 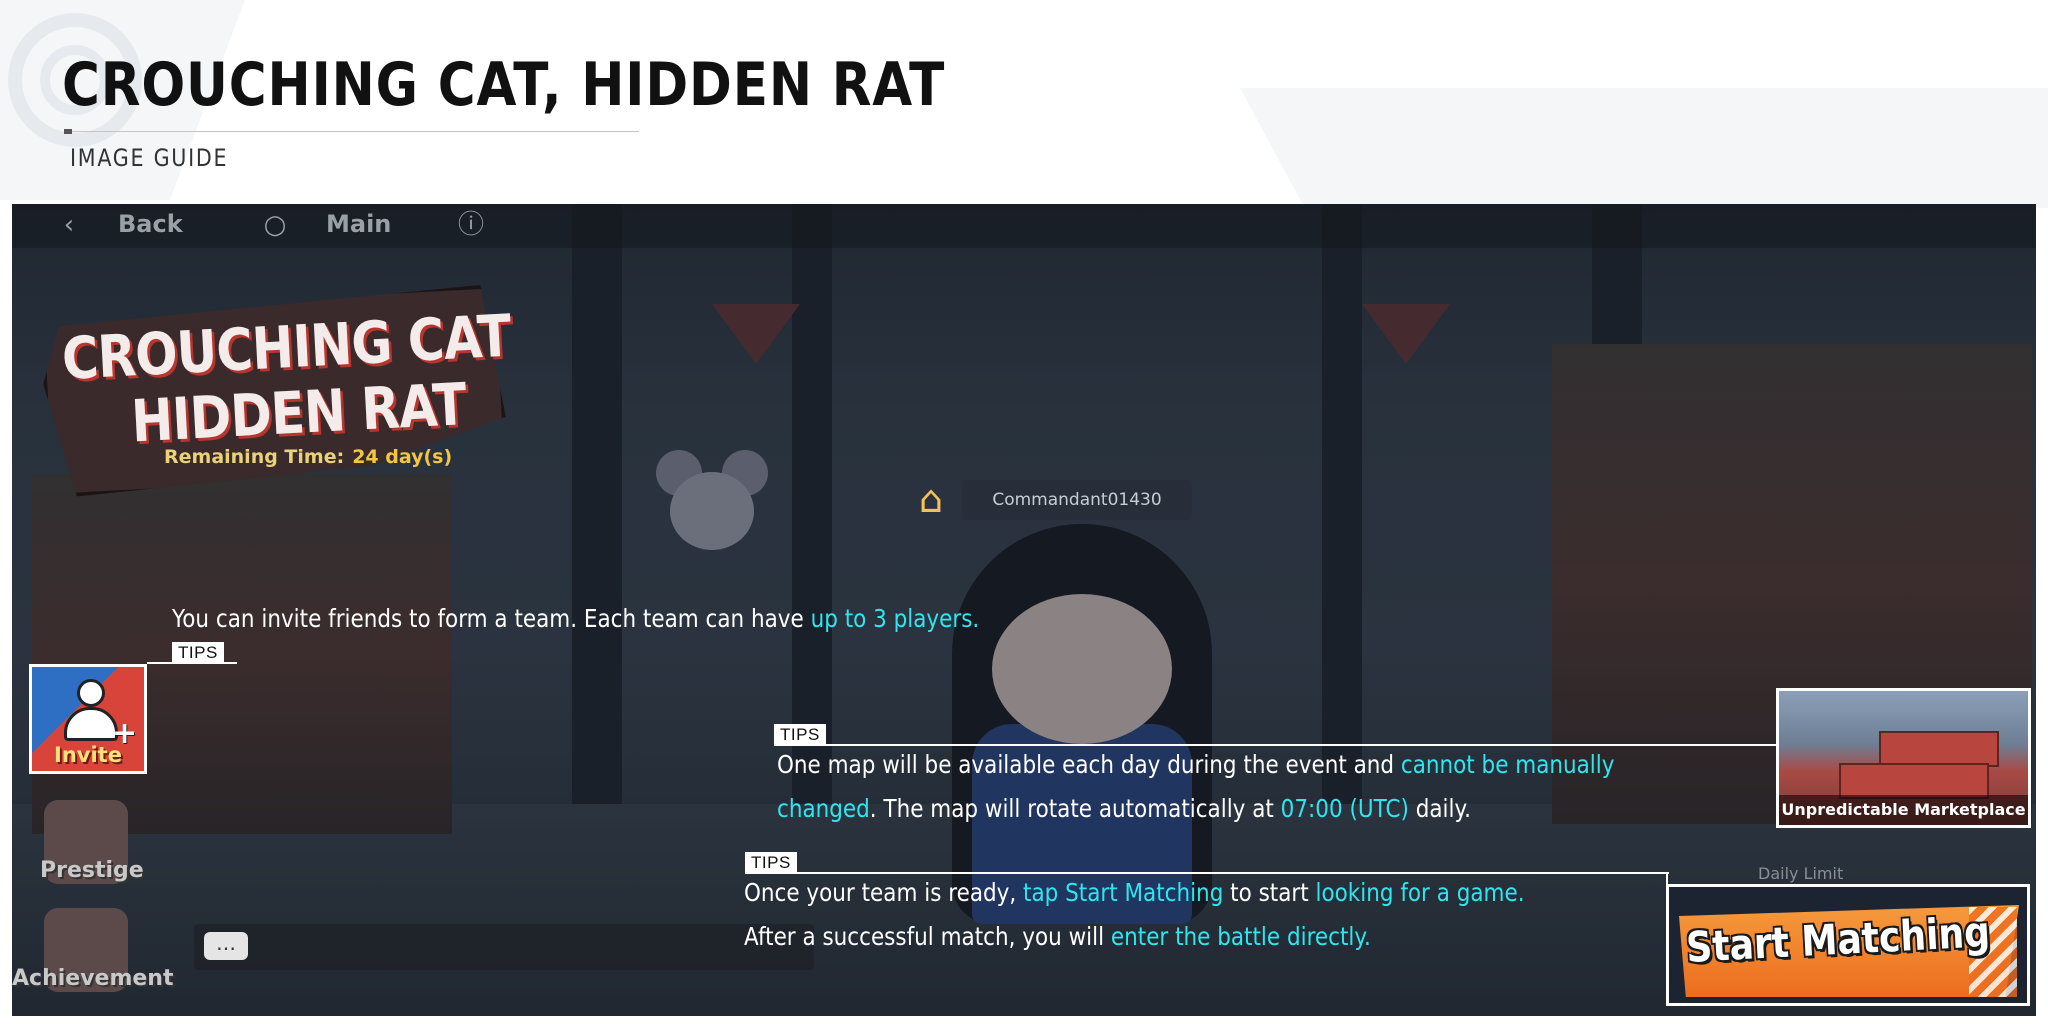 I want to click on page-title: CROUCHING CAT, HIDDEN RAT, so click(x=504, y=85).